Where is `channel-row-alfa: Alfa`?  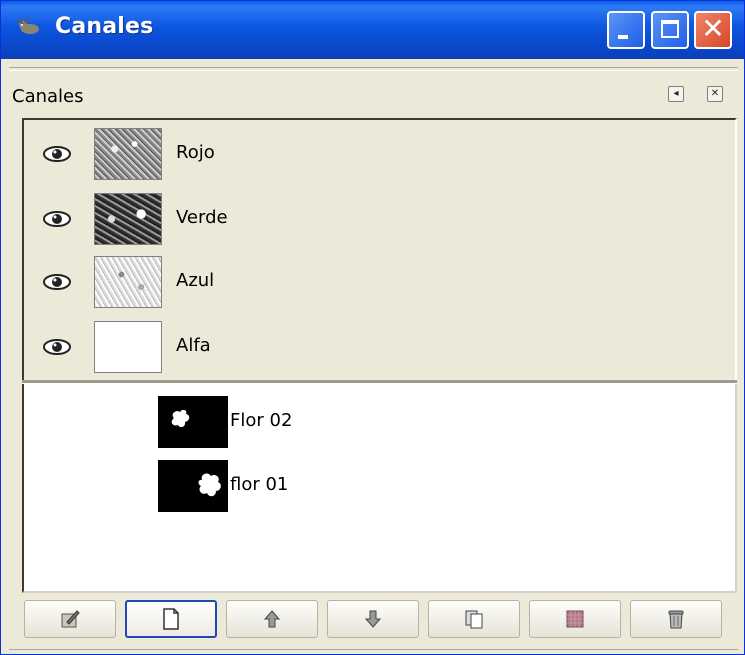 channel-row-alfa: Alfa is located at coordinates (379, 347).